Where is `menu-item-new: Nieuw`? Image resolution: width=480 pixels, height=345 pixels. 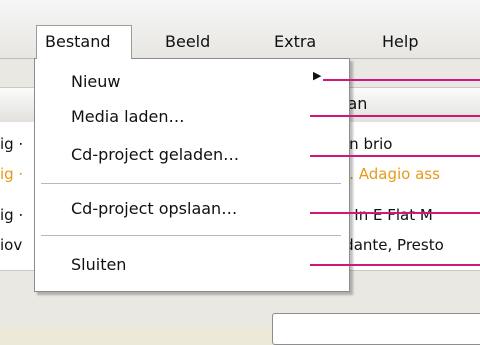 menu-item-new: Nieuw is located at coordinates (95, 81).